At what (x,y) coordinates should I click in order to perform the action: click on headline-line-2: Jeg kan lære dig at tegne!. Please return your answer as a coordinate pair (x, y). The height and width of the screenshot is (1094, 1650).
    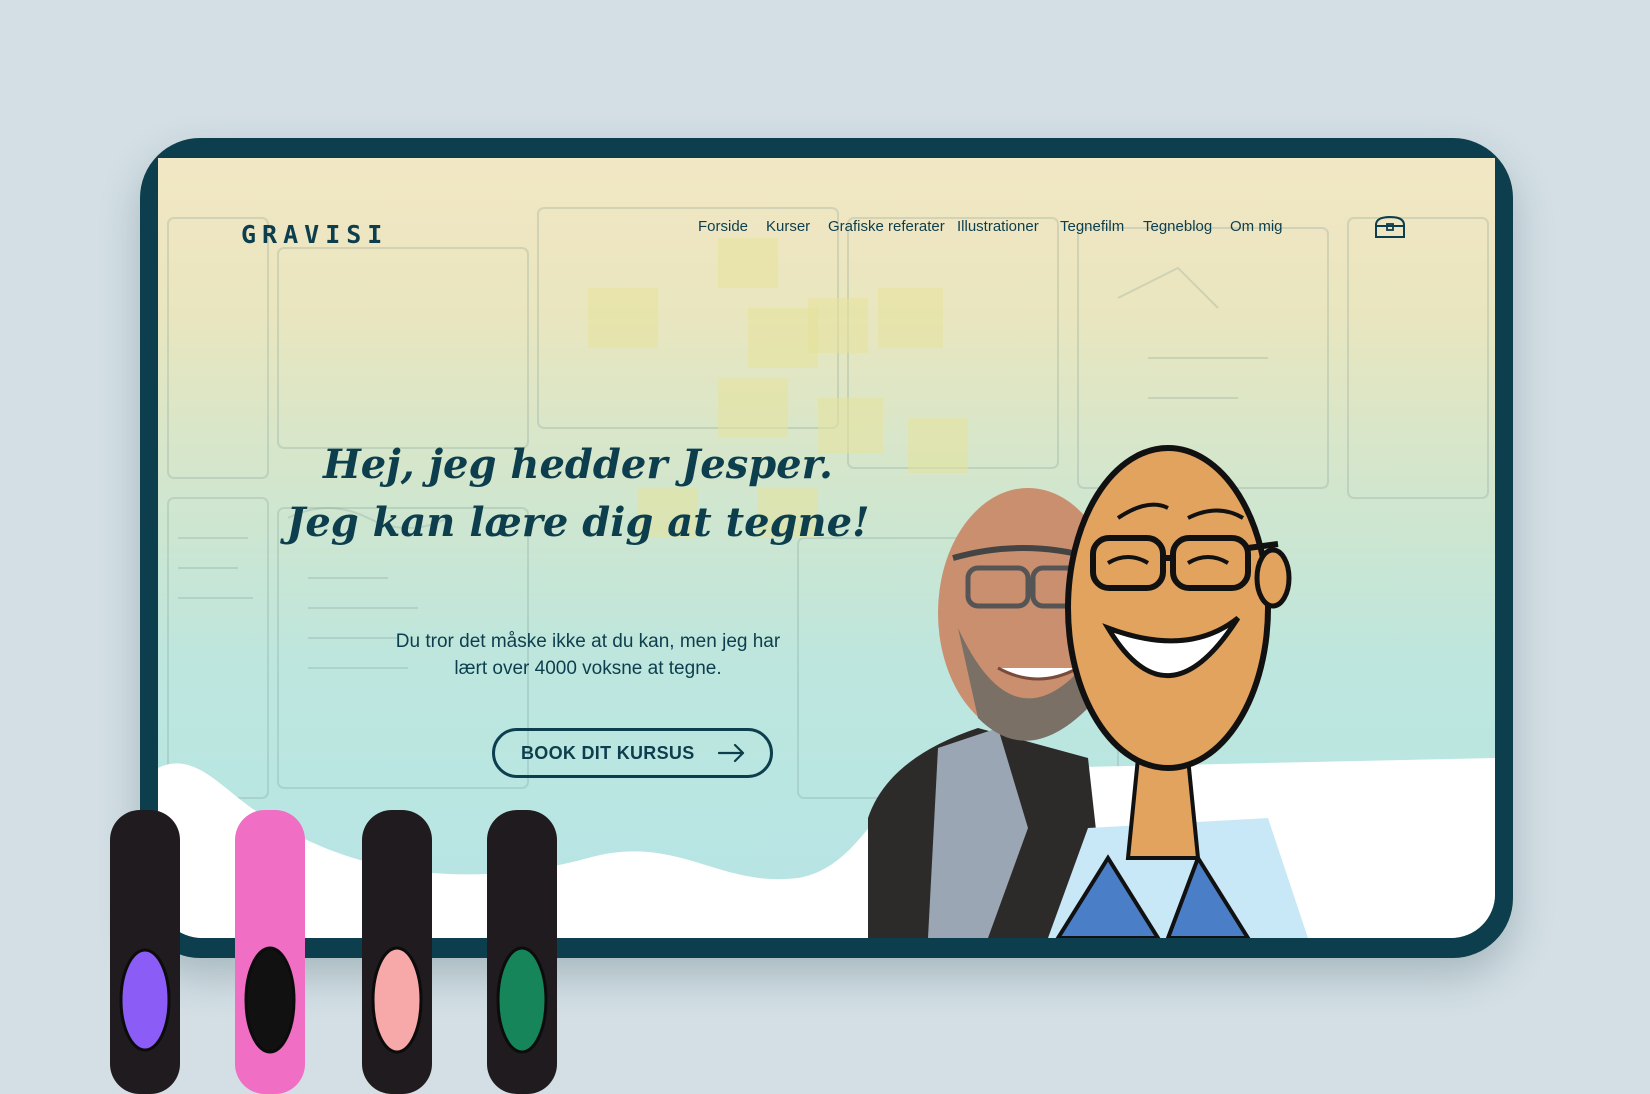
    Looking at the image, I should click on (578, 522).